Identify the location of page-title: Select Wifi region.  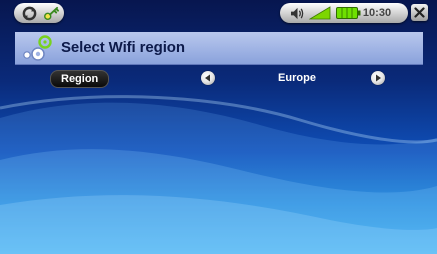
(123, 47).